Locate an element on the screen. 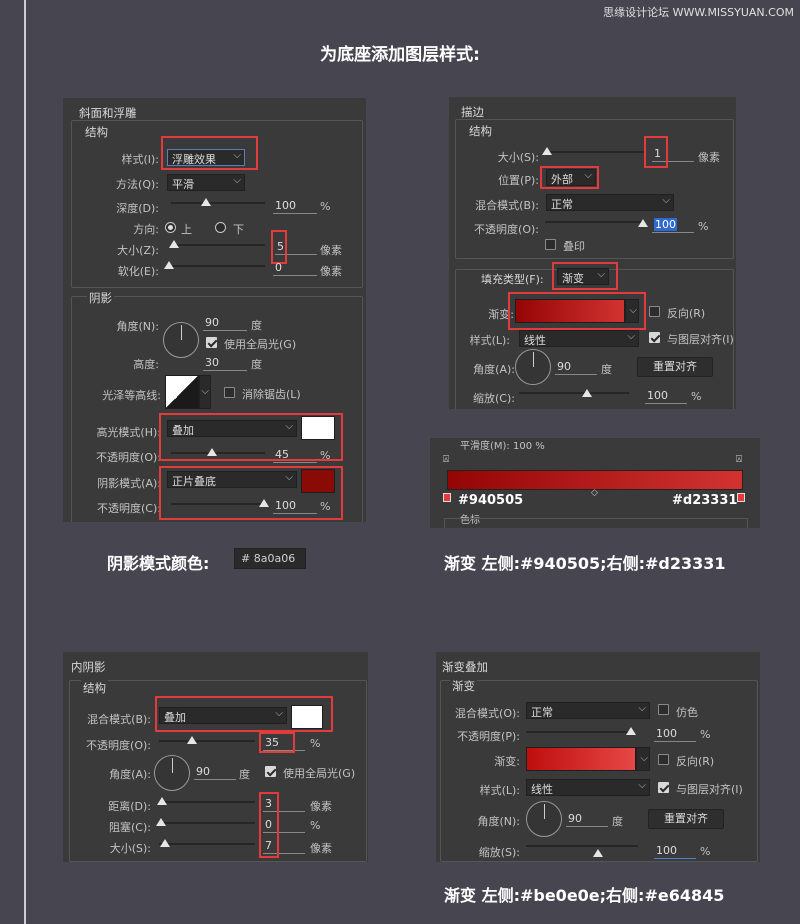  altitude-label: 高度: is located at coordinates (146, 364).